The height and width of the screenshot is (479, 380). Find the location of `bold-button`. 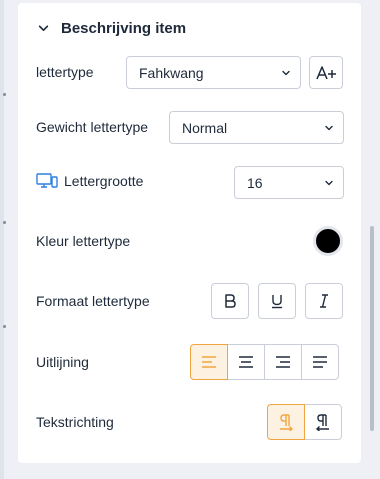

bold-button is located at coordinates (230, 301).